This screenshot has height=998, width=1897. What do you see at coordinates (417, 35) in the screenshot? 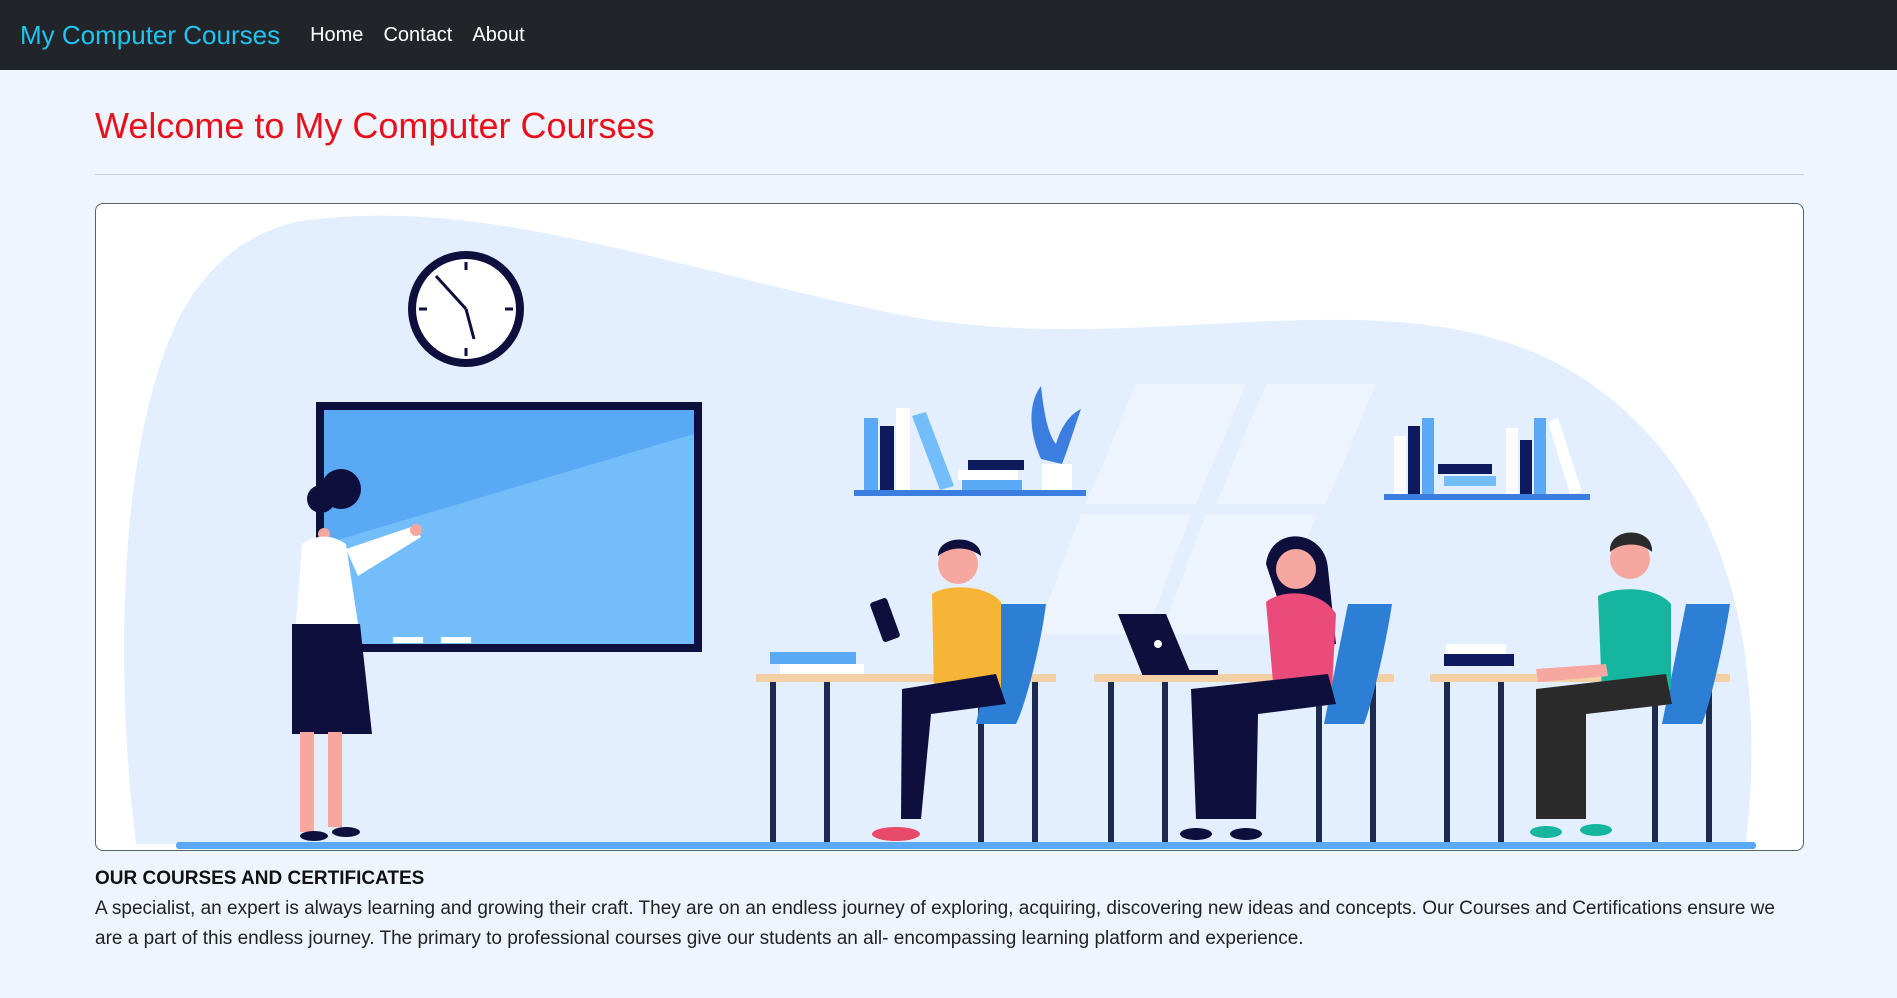
I see `nav-contact-link: Contact` at bounding box center [417, 35].